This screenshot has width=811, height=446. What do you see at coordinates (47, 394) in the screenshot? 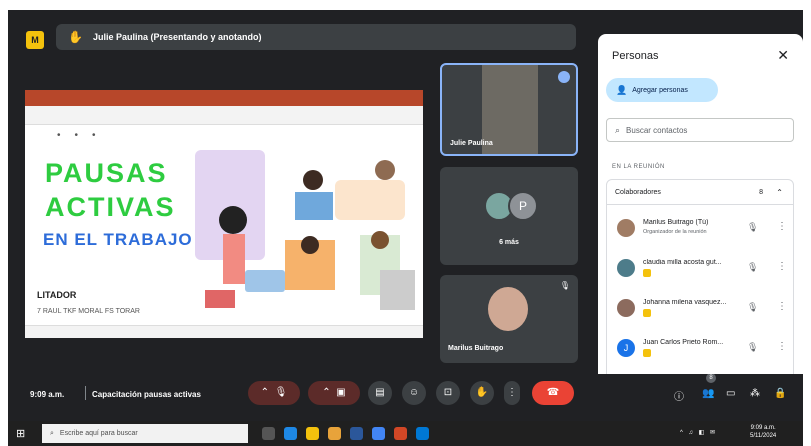
I see `meeting-time: 9:09 a.m.` at bounding box center [47, 394].